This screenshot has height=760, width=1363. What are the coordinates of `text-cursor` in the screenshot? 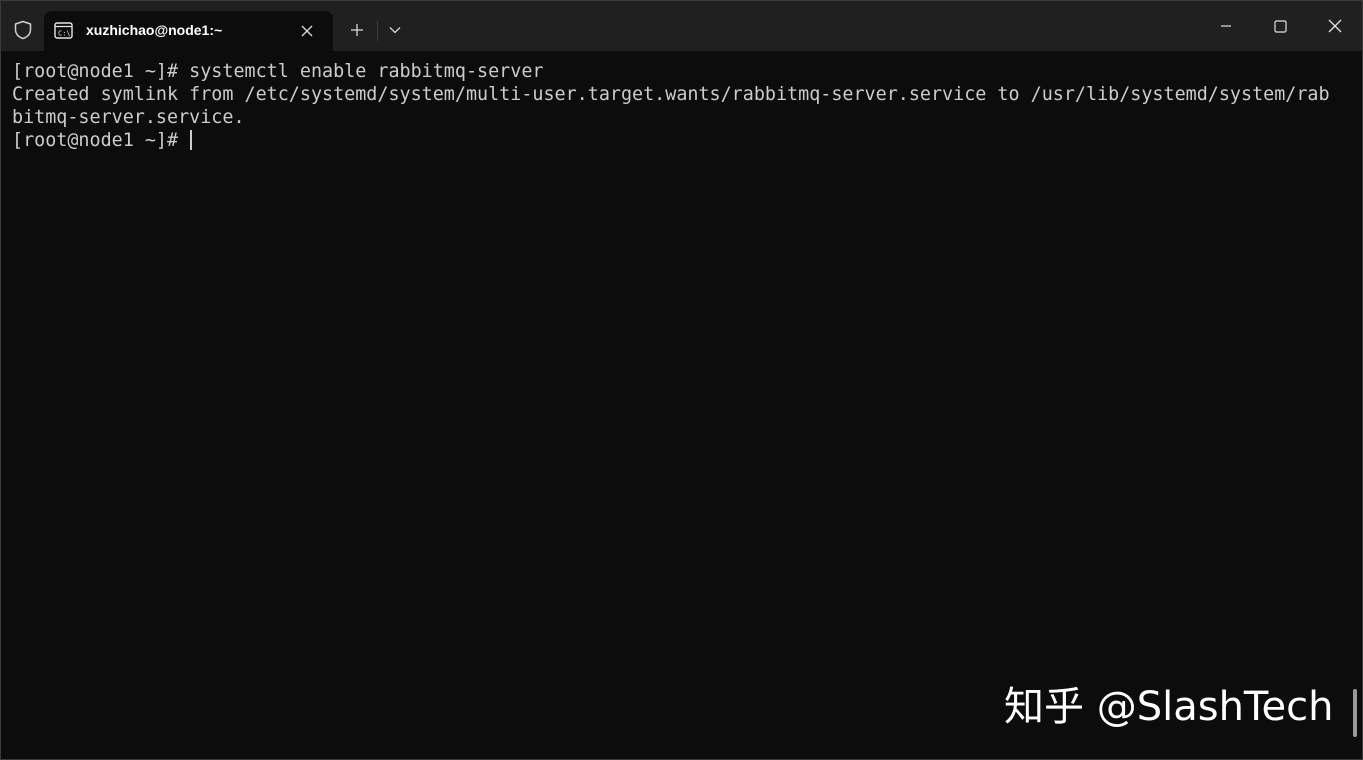 It's located at (191, 140).